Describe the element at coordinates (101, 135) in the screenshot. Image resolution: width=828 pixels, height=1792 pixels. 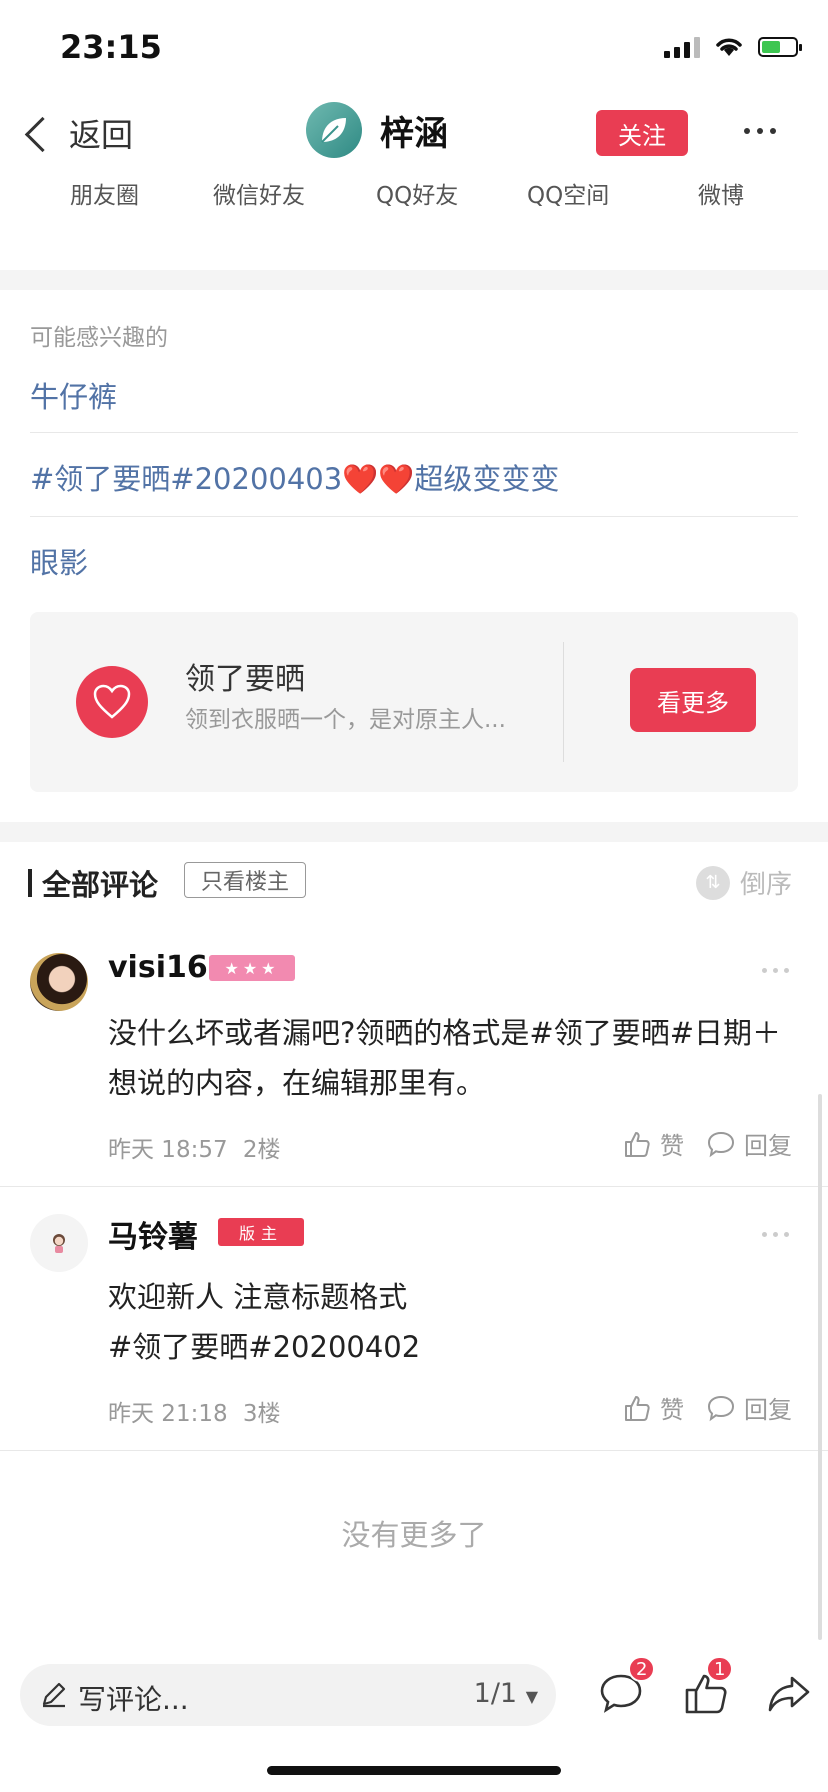
I see `back-label: 返回` at that location.